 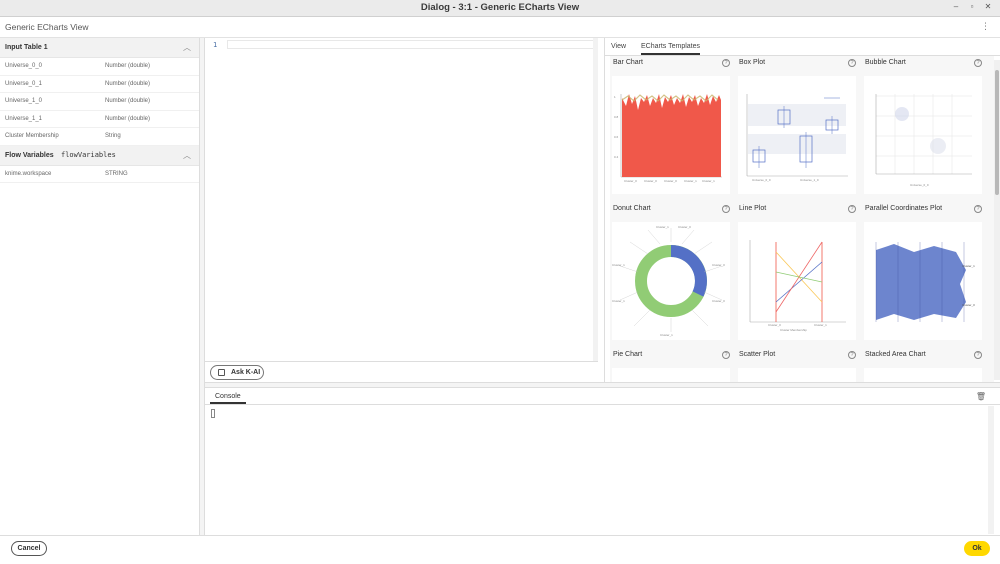 What do you see at coordinates (671, 49) in the screenshot?
I see `tab-echarts-templates: ECharts Templates` at bounding box center [671, 49].